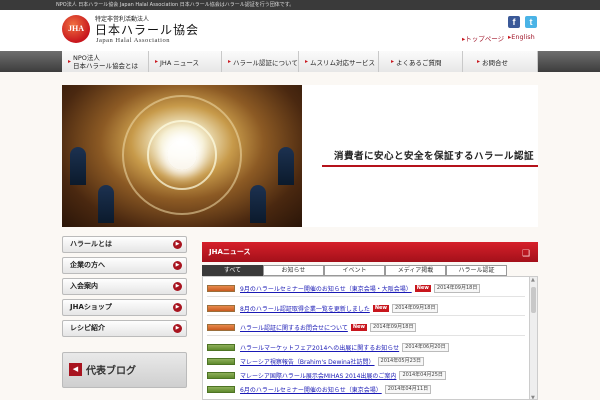  What do you see at coordinates (531, 22) in the screenshot?
I see `twitter-icon: t` at bounding box center [531, 22].